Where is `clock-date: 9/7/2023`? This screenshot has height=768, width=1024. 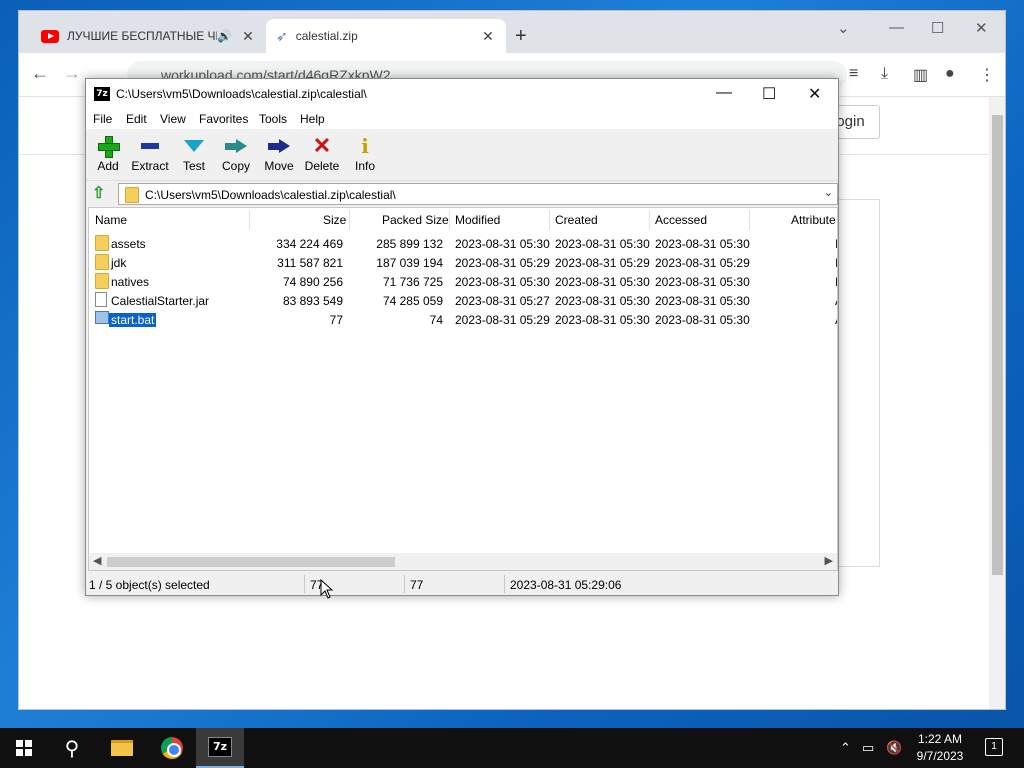 clock-date: 9/7/2023 is located at coordinates (940, 756).